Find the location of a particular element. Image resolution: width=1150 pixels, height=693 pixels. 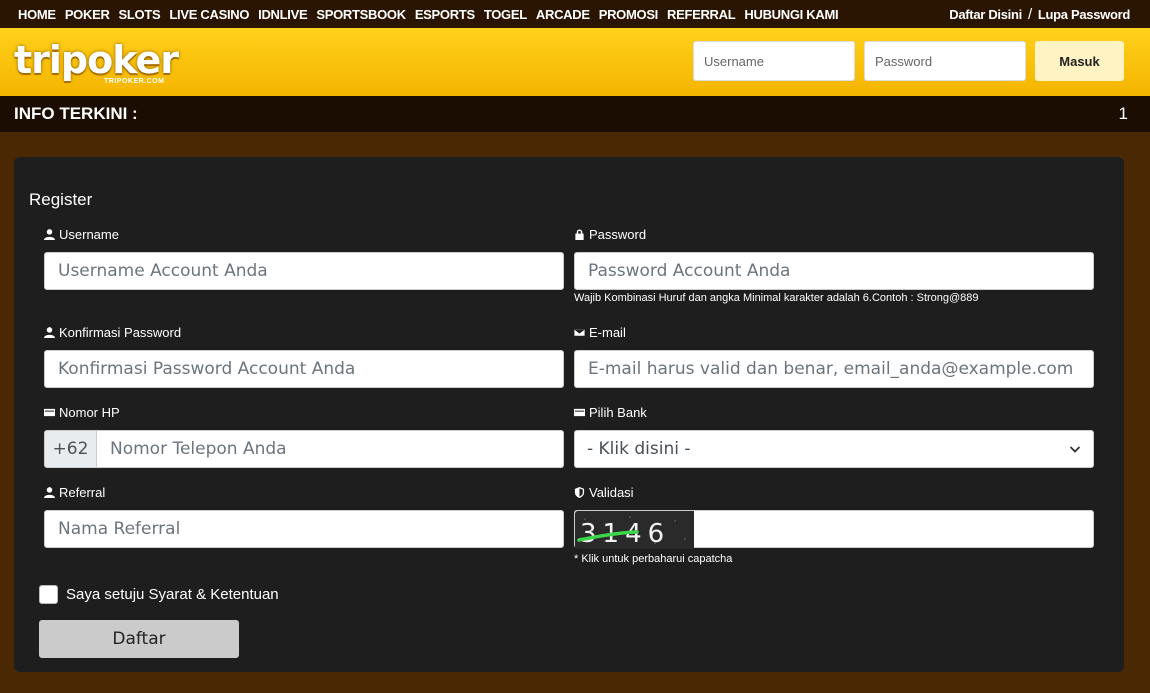

phone-label-text: Nomor HP is located at coordinates (89, 412).